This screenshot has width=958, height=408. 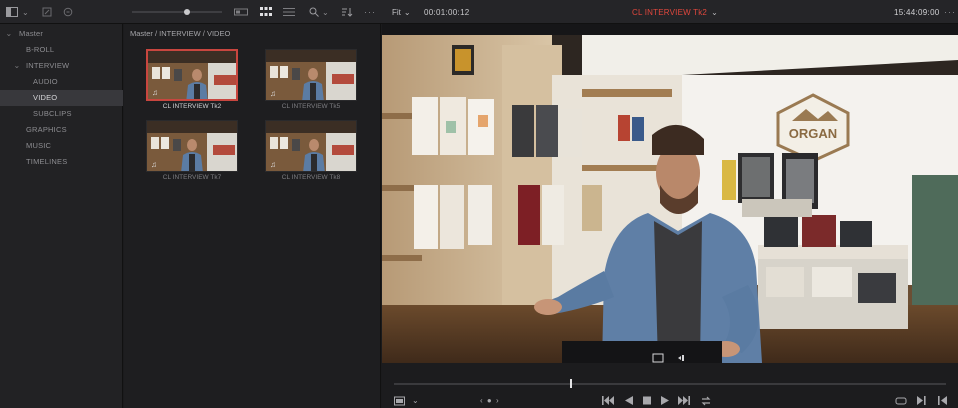 I want to click on zoom-fit-dropdown: Fit ⌄, so click(x=401, y=12).